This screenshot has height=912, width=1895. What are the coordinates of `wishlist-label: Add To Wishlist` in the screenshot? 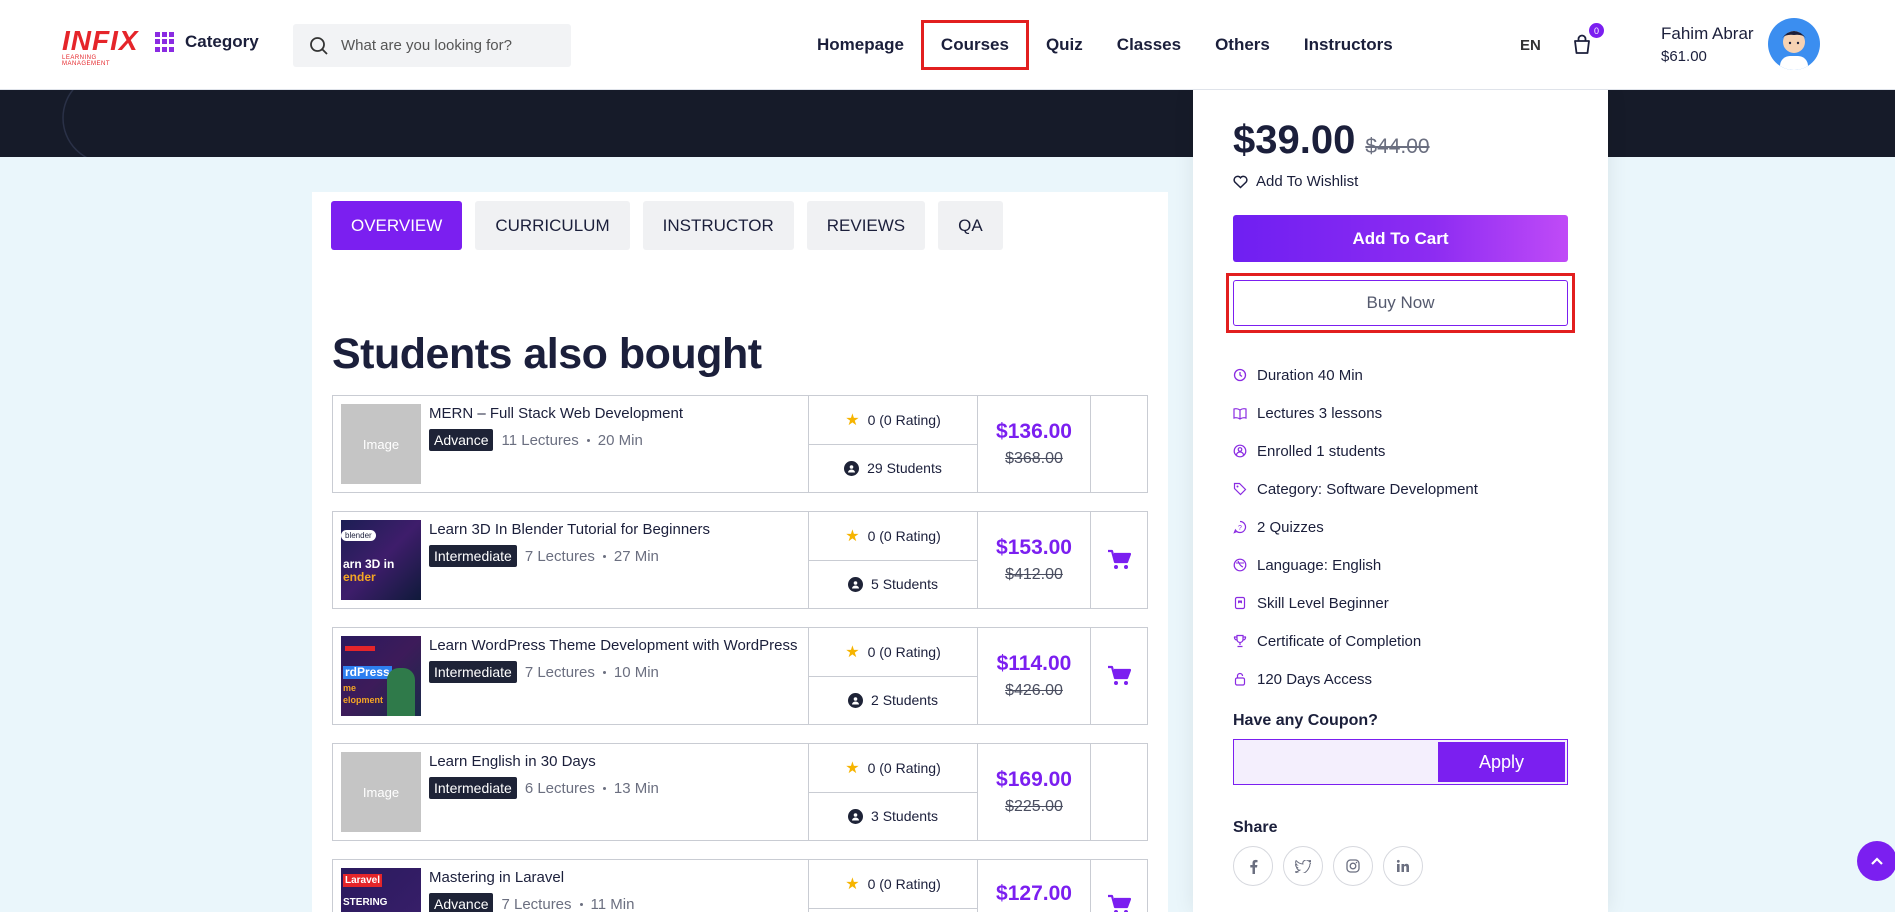 It's located at (1307, 181).